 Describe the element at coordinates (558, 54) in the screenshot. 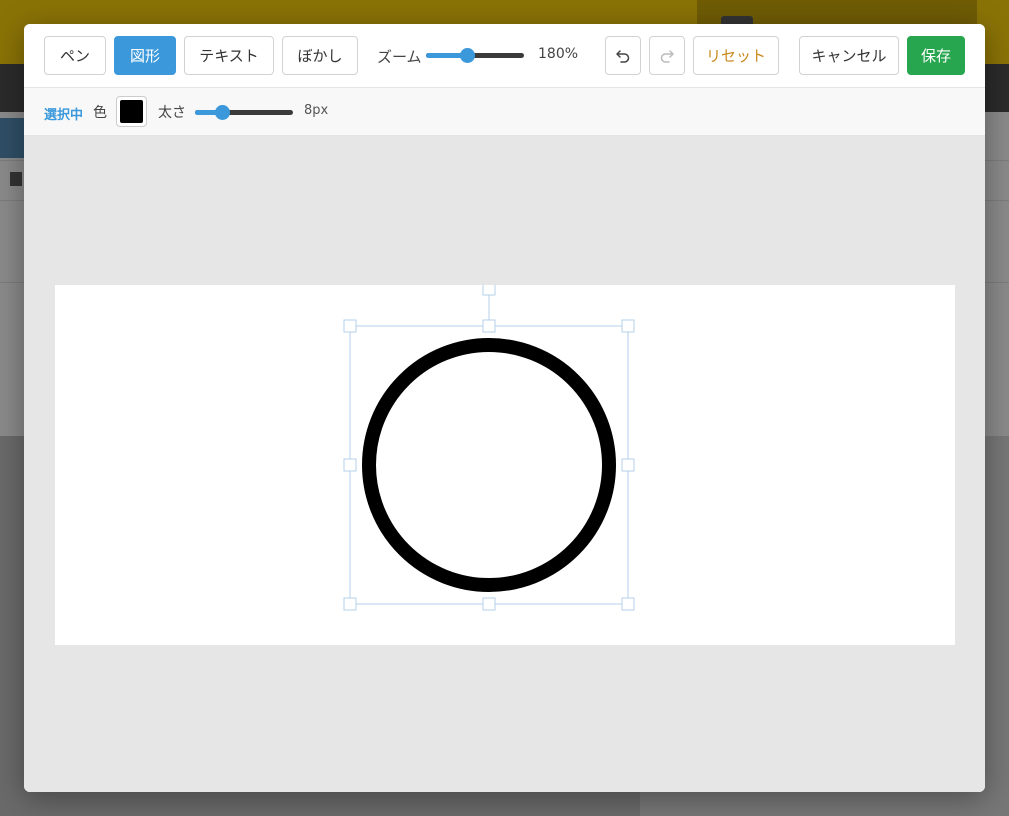

I see `zoom-value: 180%` at that location.